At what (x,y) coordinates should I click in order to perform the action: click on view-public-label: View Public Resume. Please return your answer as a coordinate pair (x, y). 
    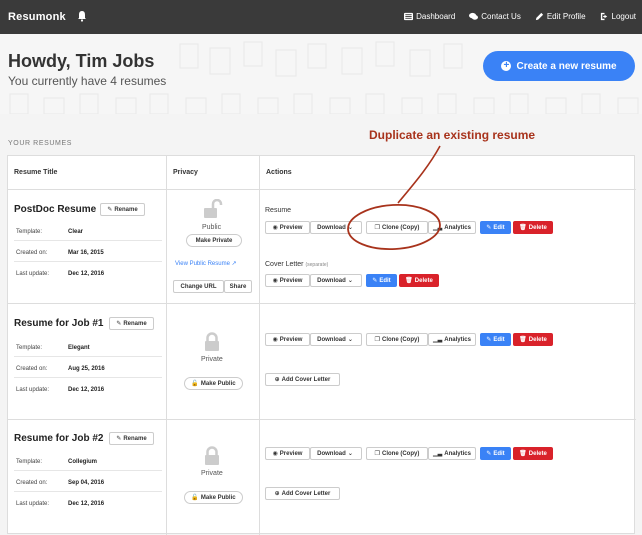
    Looking at the image, I should click on (202, 264).